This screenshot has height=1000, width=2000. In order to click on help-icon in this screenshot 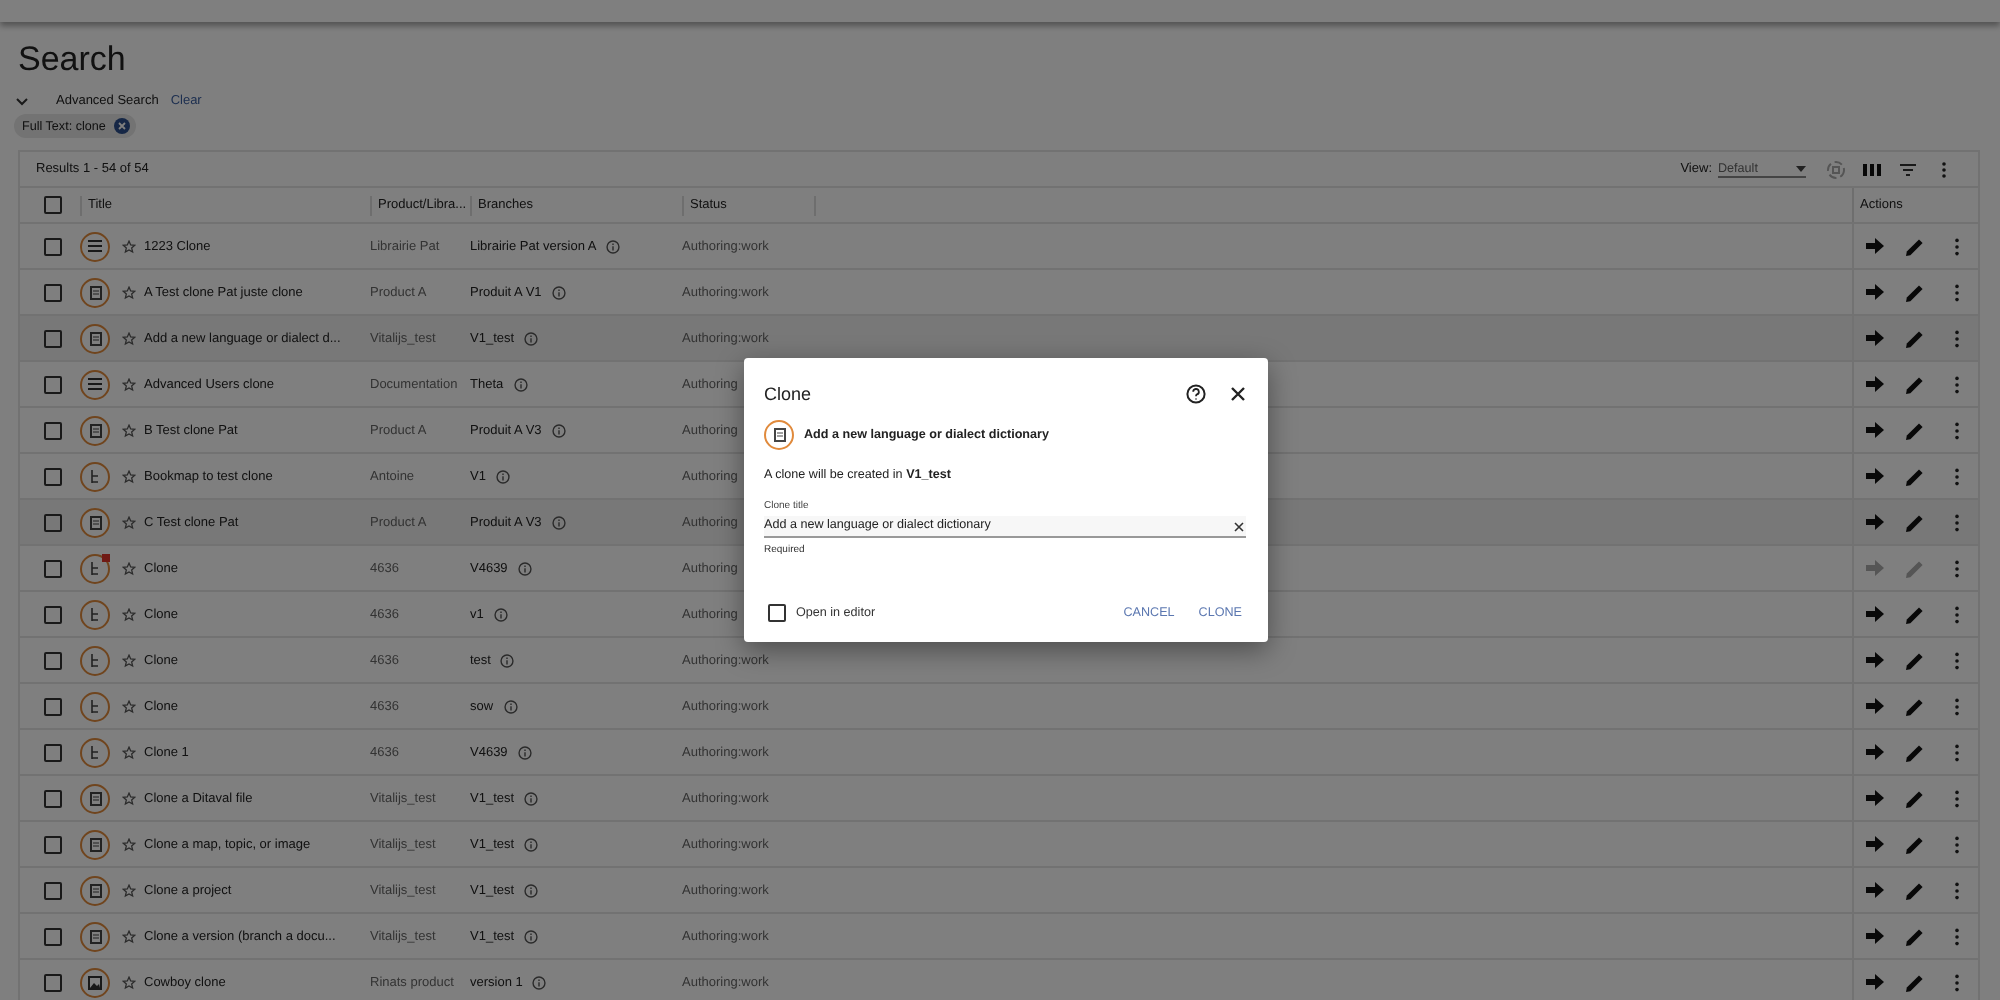, I will do `click(1196, 394)`.